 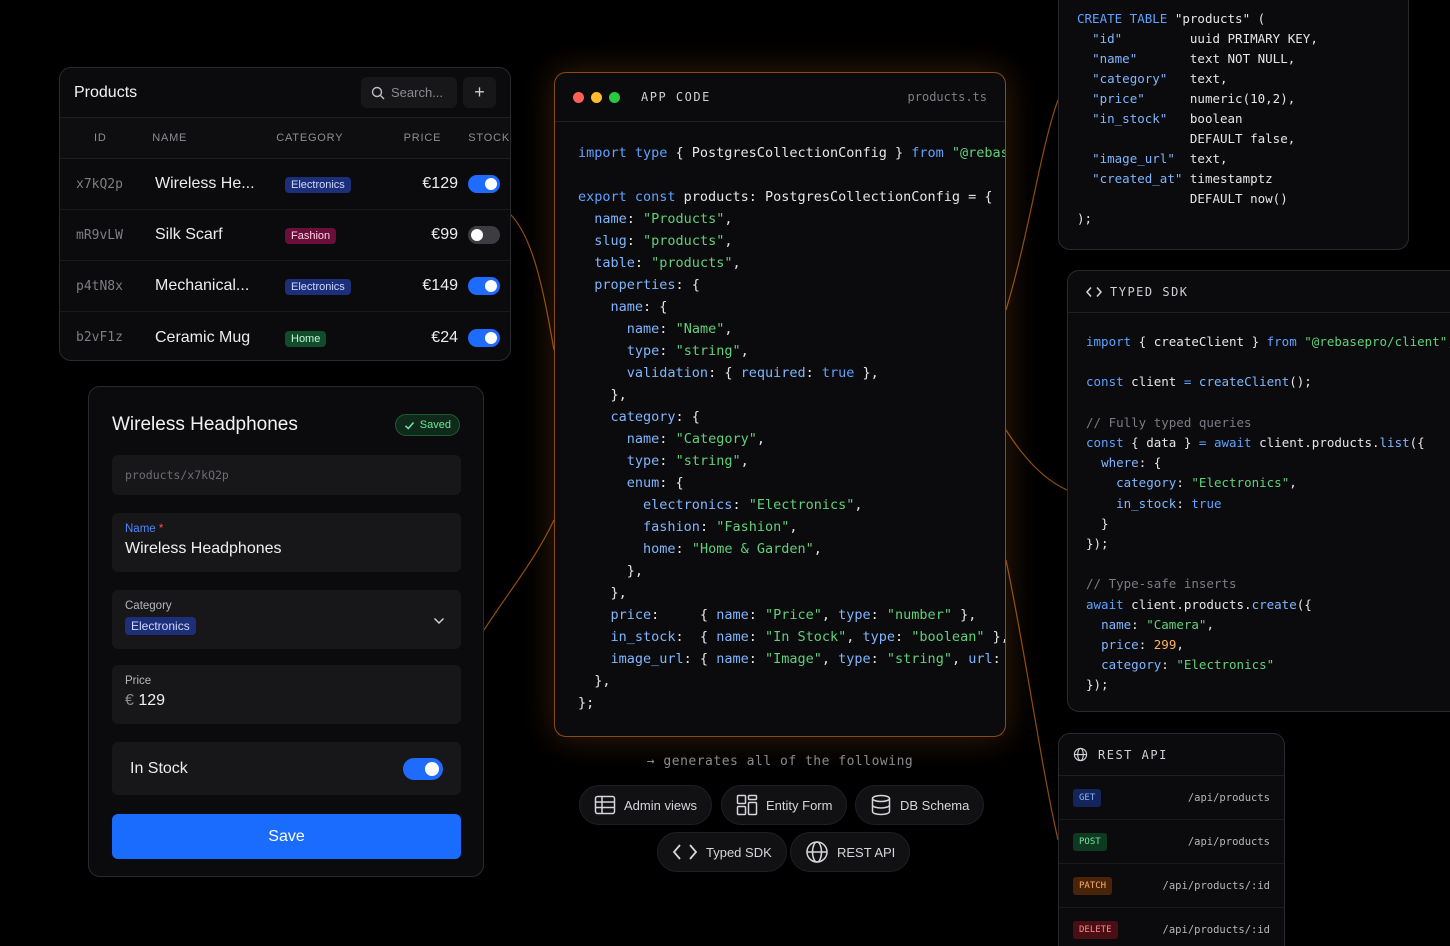 What do you see at coordinates (286, 836) in the screenshot?
I see `save-button: Save` at bounding box center [286, 836].